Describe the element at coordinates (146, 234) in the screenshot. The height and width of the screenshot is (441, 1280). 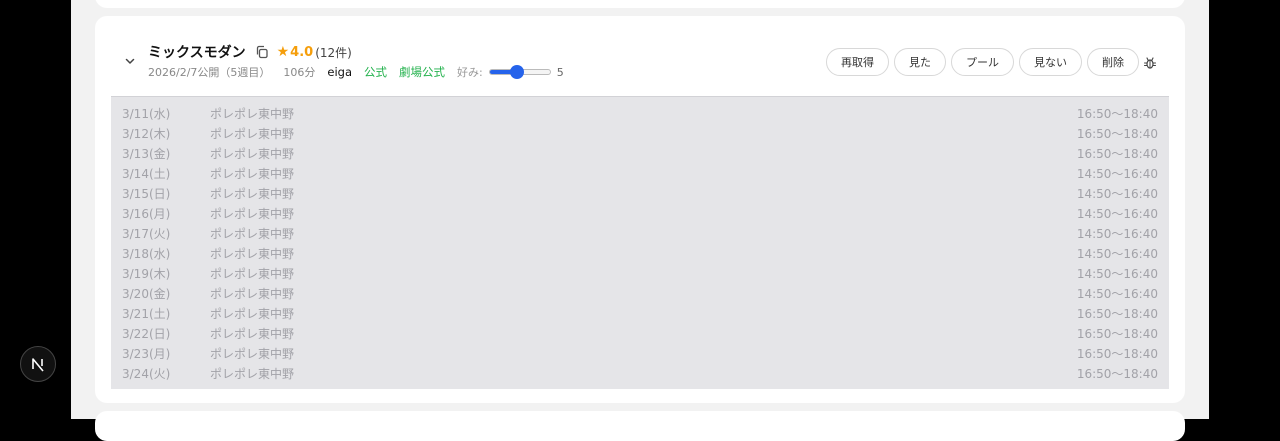
I see `schedule-date: 3/17(火)` at that location.